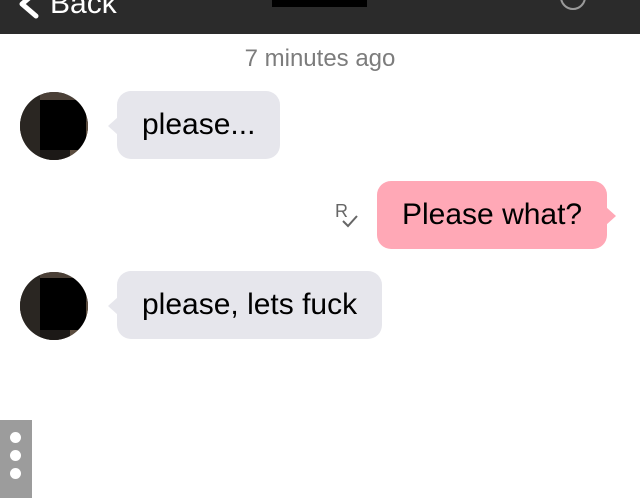  What do you see at coordinates (29, 9) in the screenshot?
I see `chevron-left-icon` at bounding box center [29, 9].